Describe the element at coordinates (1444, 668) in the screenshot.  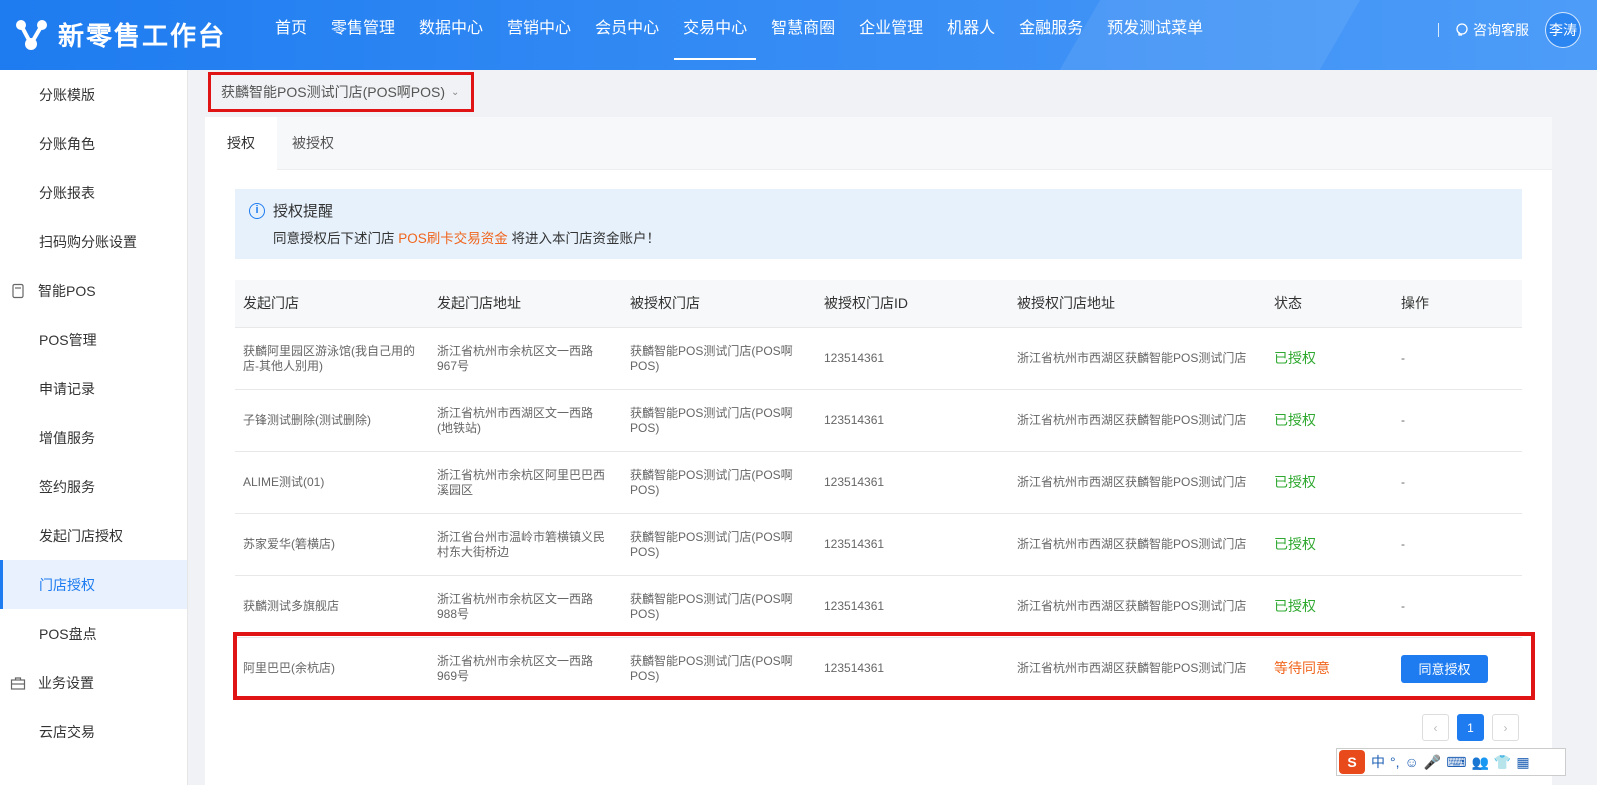
I see `agree-auth-button: 同意授权` at that location.